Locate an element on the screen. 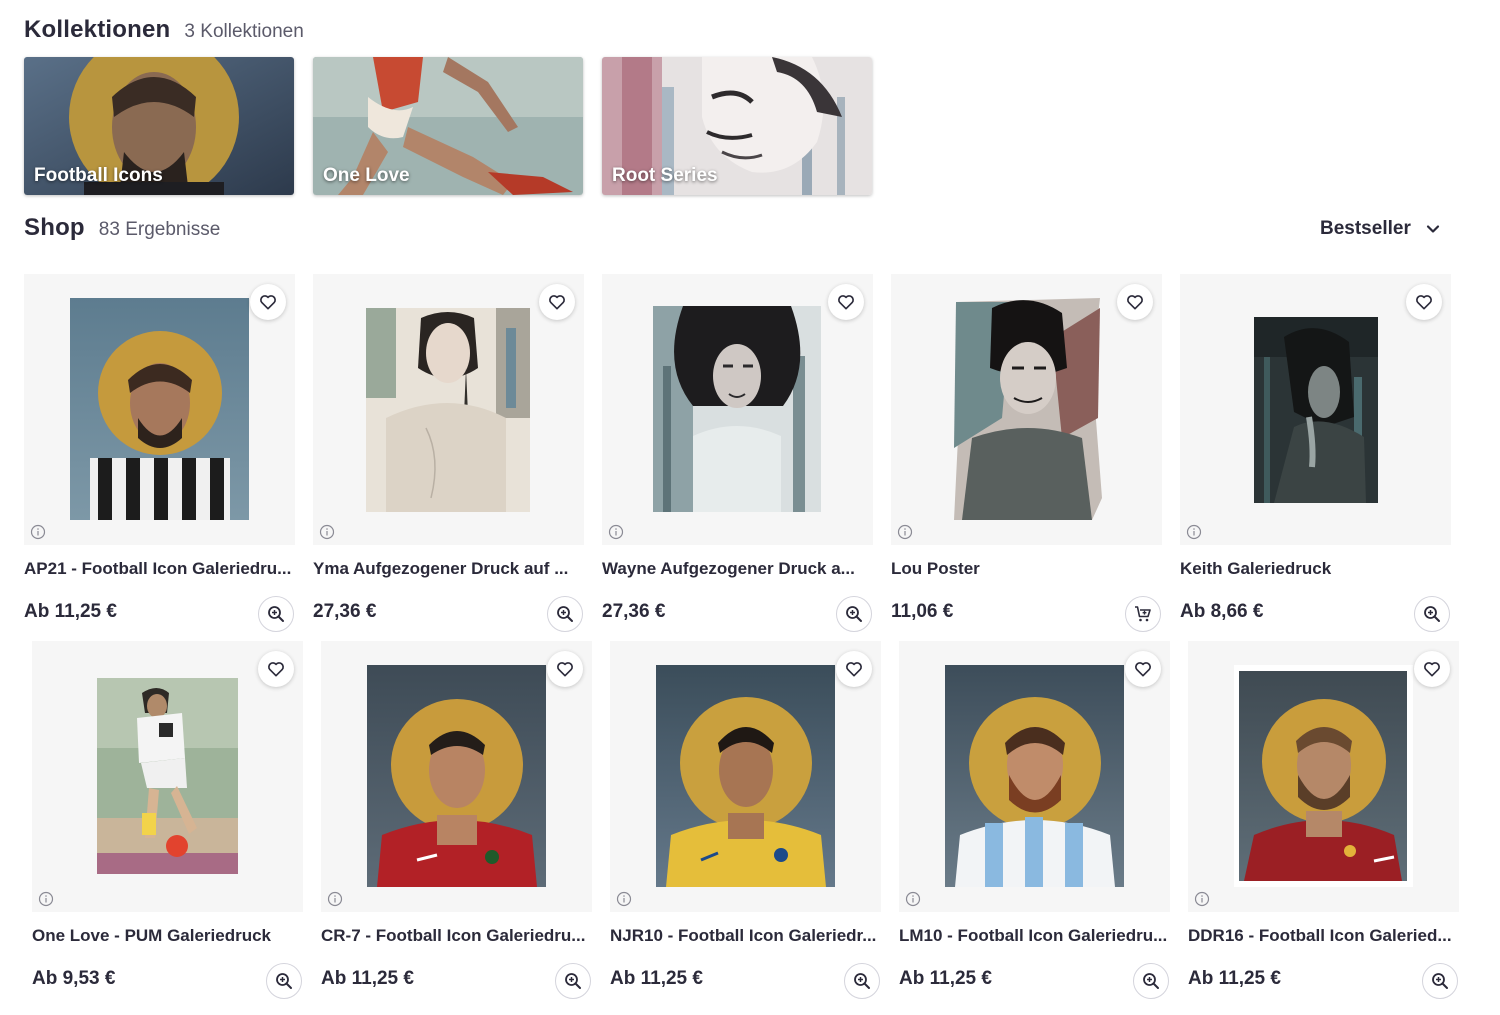 The width and height of the screenshot is (1500, 1015). collection-card-one-love: One Love is located at coordinates (448, 126).